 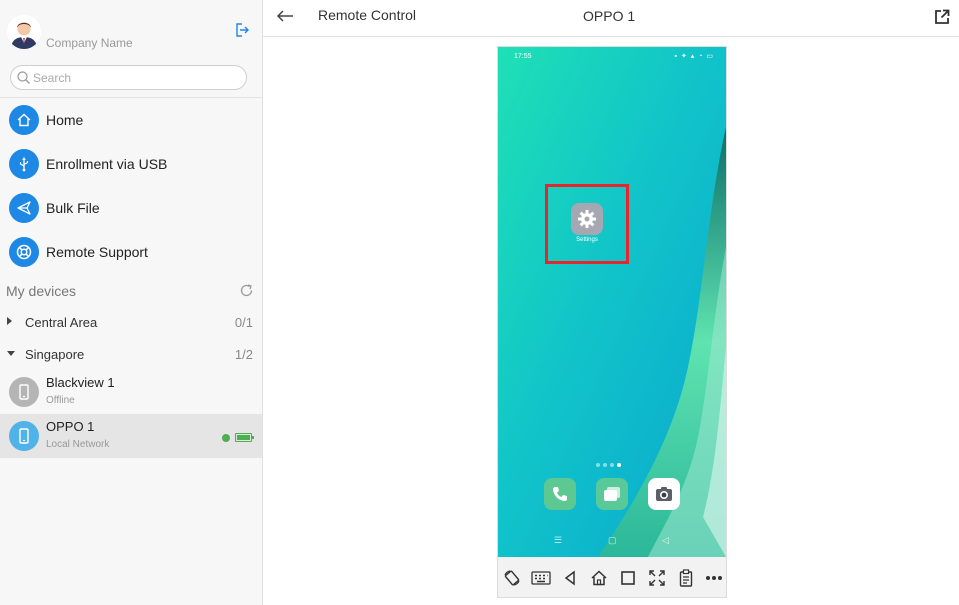 I want to click on gallery-app-icon, so click(x=612, y=494).